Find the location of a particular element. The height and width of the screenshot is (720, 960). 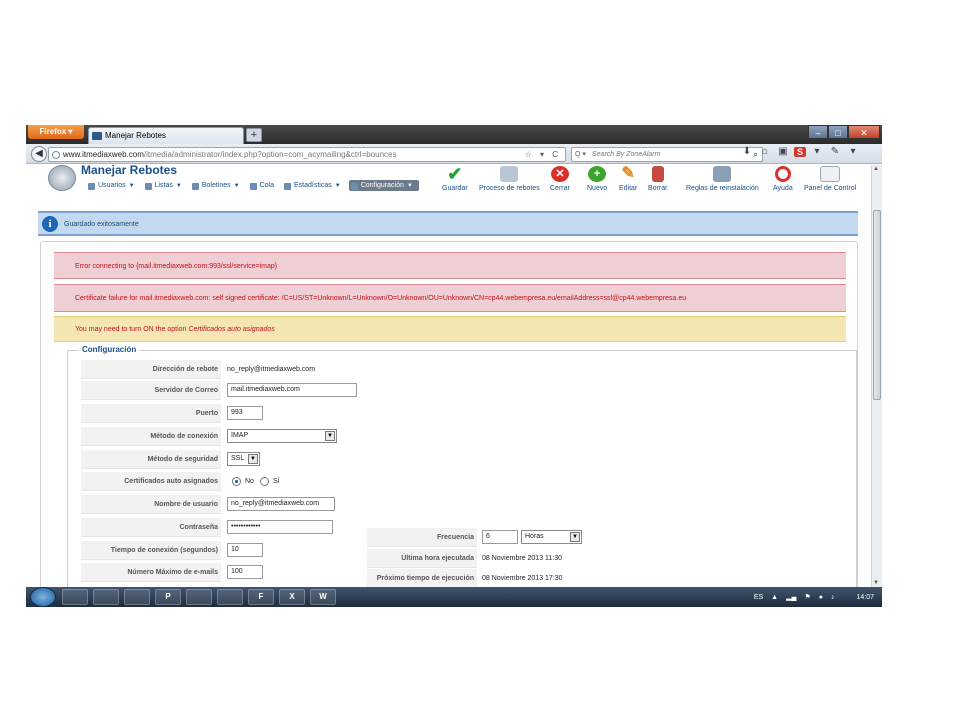

save-check-icon: ✔ is located at coordinates (455, 174).